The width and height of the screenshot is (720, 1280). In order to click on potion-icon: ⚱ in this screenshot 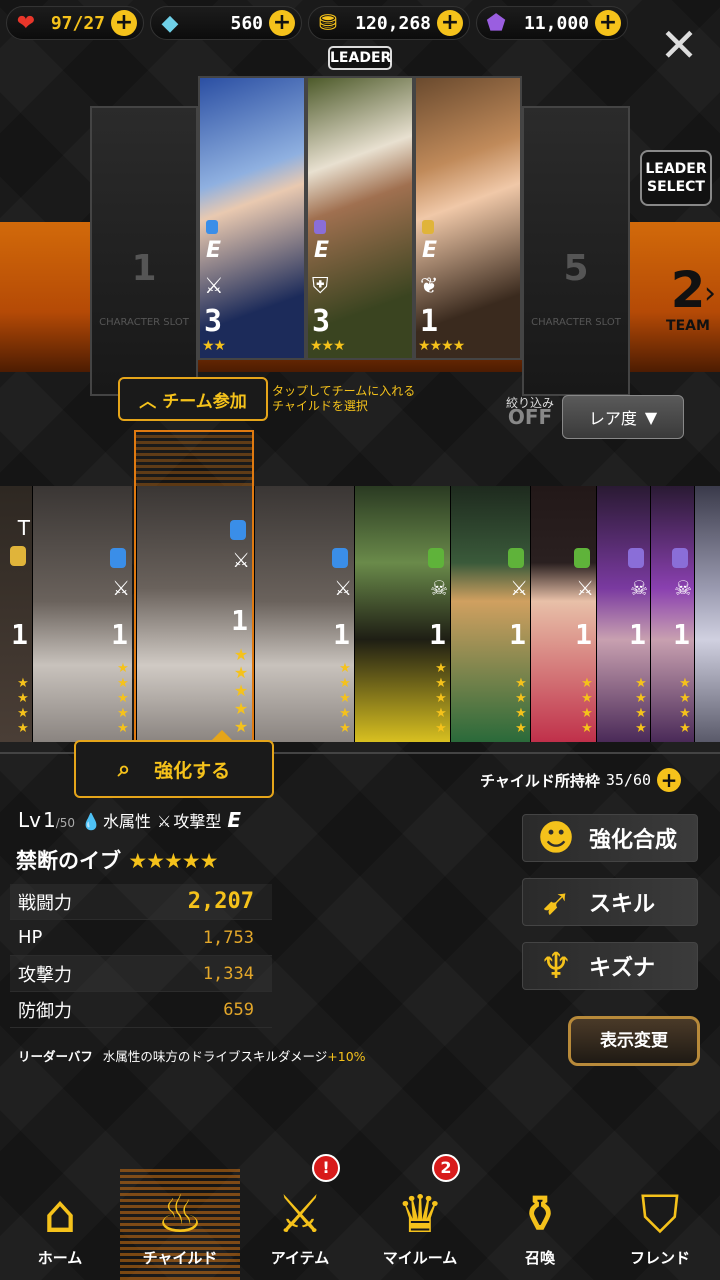, I will do `click(540, 1215)`.